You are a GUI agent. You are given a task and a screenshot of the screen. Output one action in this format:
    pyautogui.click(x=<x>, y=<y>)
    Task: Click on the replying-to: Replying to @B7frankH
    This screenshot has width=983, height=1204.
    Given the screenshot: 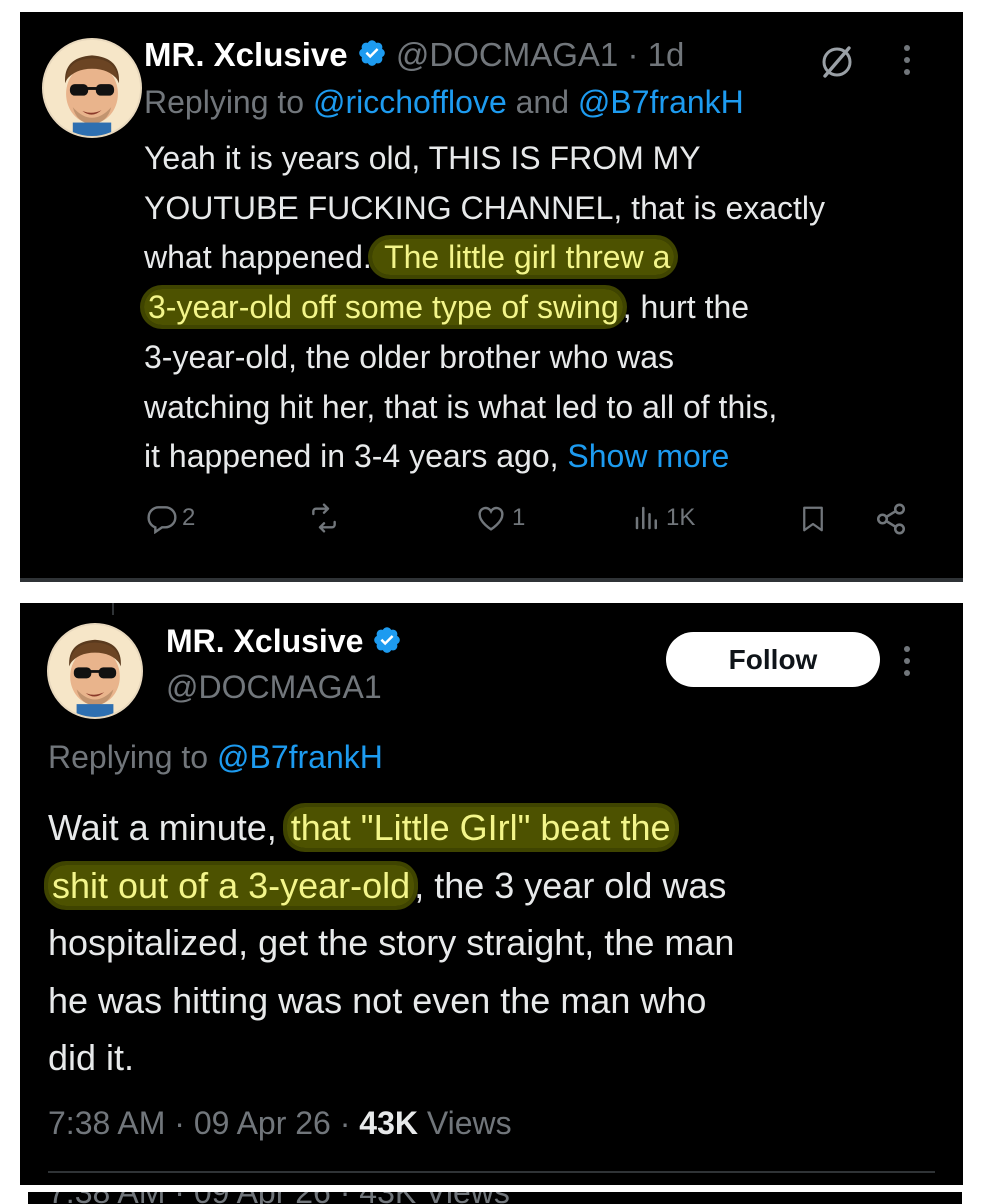 What is the action you would take?
    pyautogui.click(x=215, y=757)
    